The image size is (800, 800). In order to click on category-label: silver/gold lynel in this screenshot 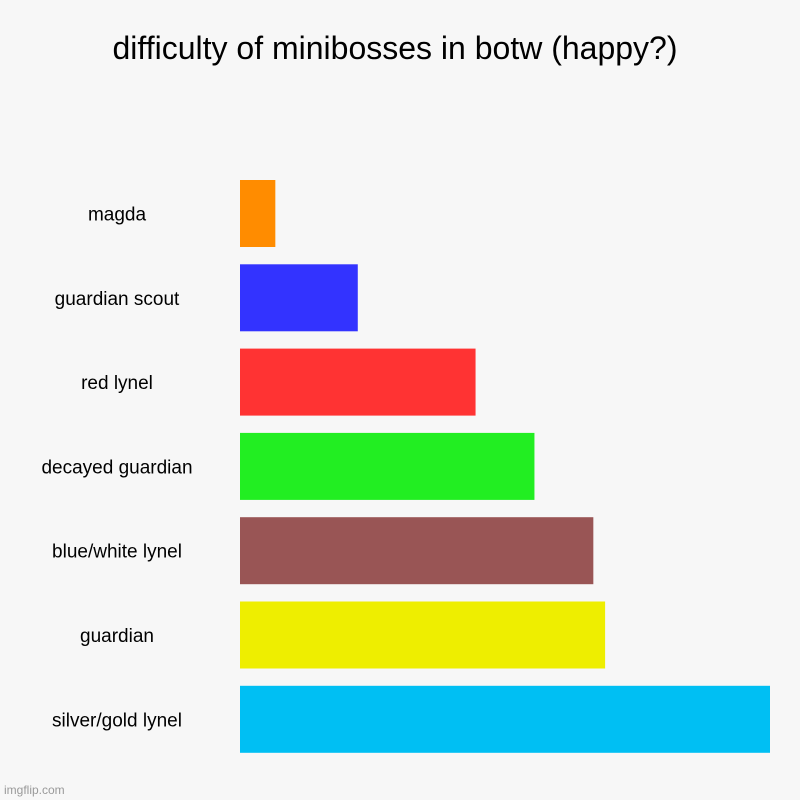, I will do `click(117, 720)`.